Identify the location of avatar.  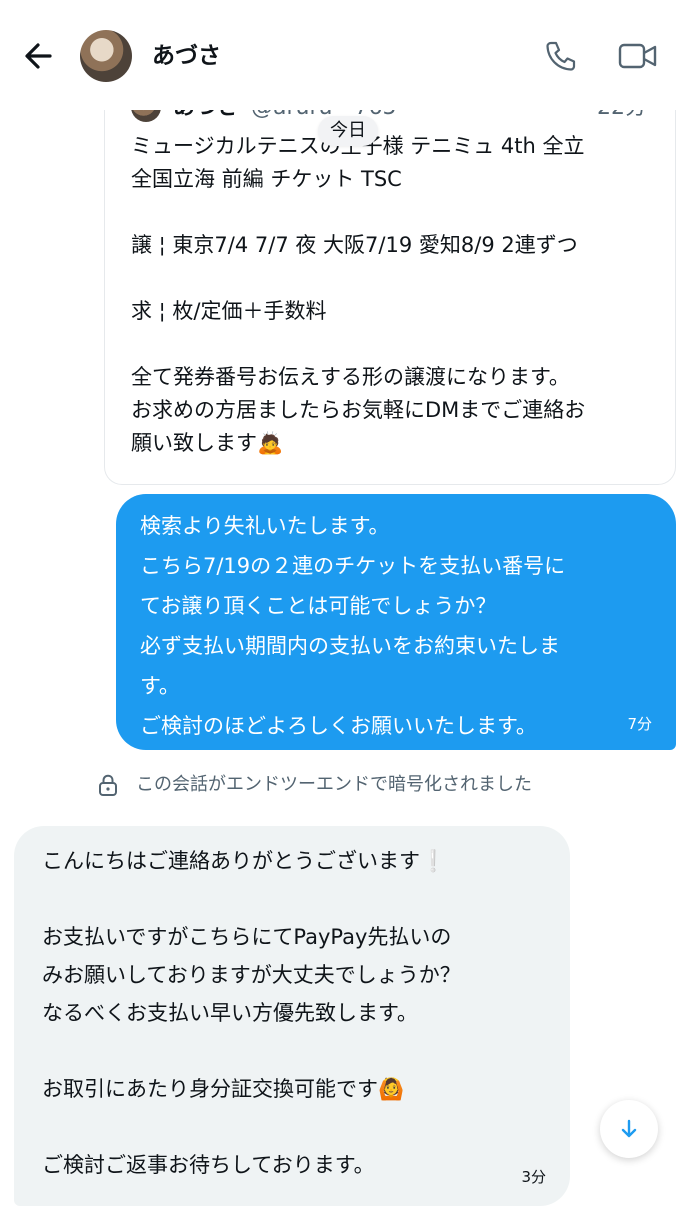
(106, 56).